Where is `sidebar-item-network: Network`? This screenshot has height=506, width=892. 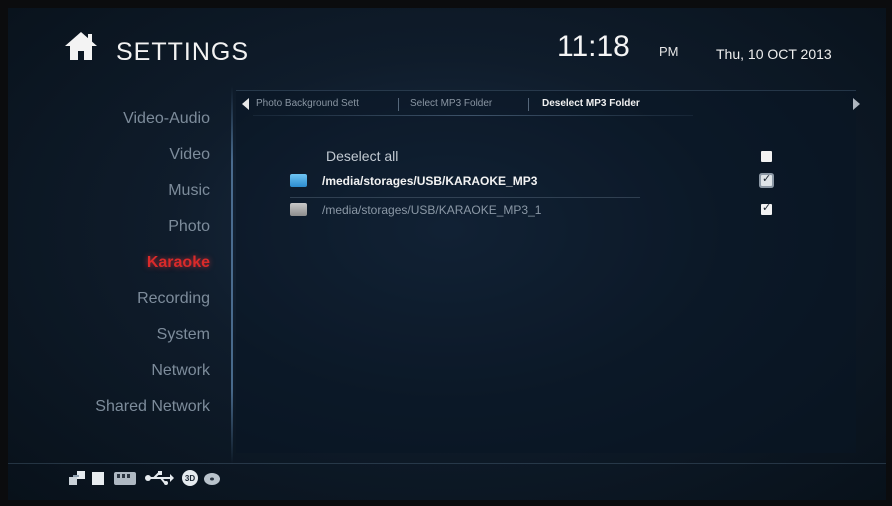
sidebar-item-network: Network is located at coordinates (180, 371).